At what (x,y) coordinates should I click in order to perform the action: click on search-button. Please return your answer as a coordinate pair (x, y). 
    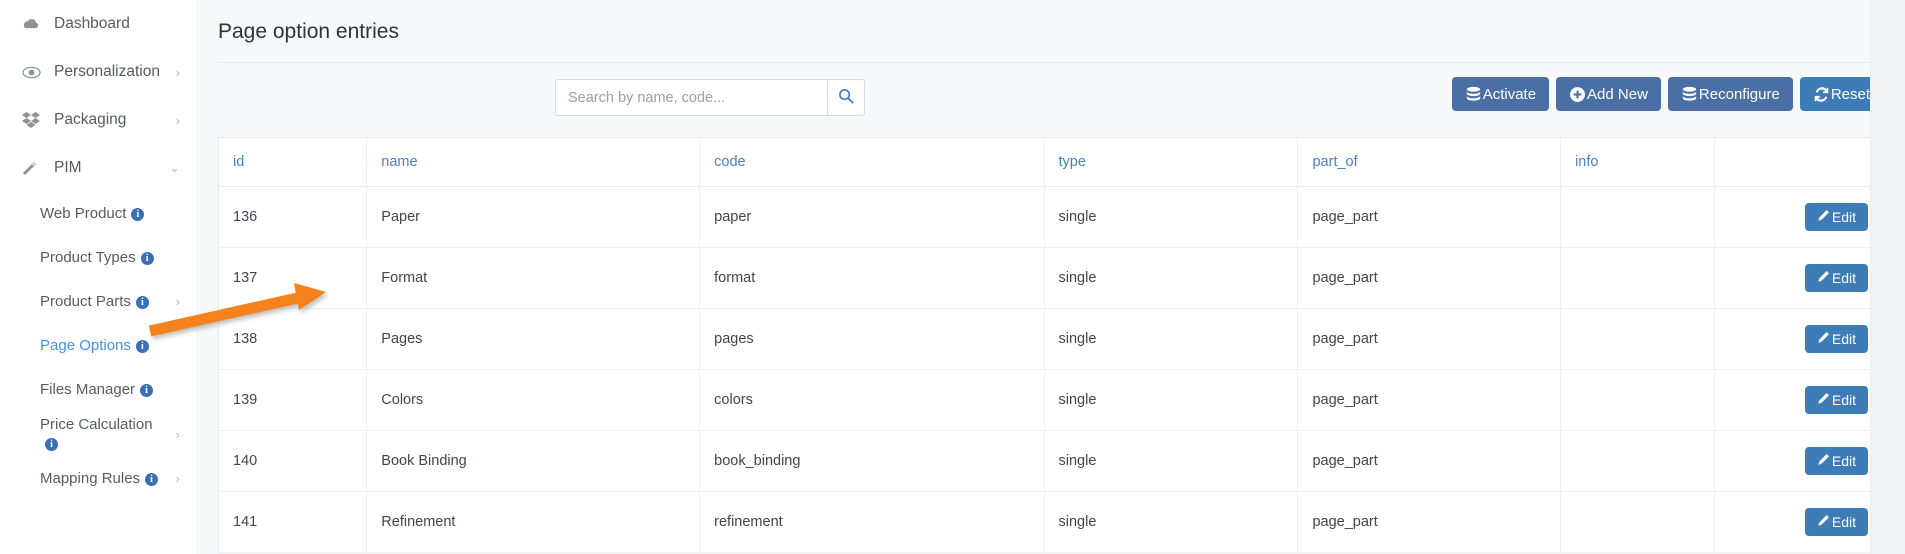
    Looking at the image, I should click on (846, 97).